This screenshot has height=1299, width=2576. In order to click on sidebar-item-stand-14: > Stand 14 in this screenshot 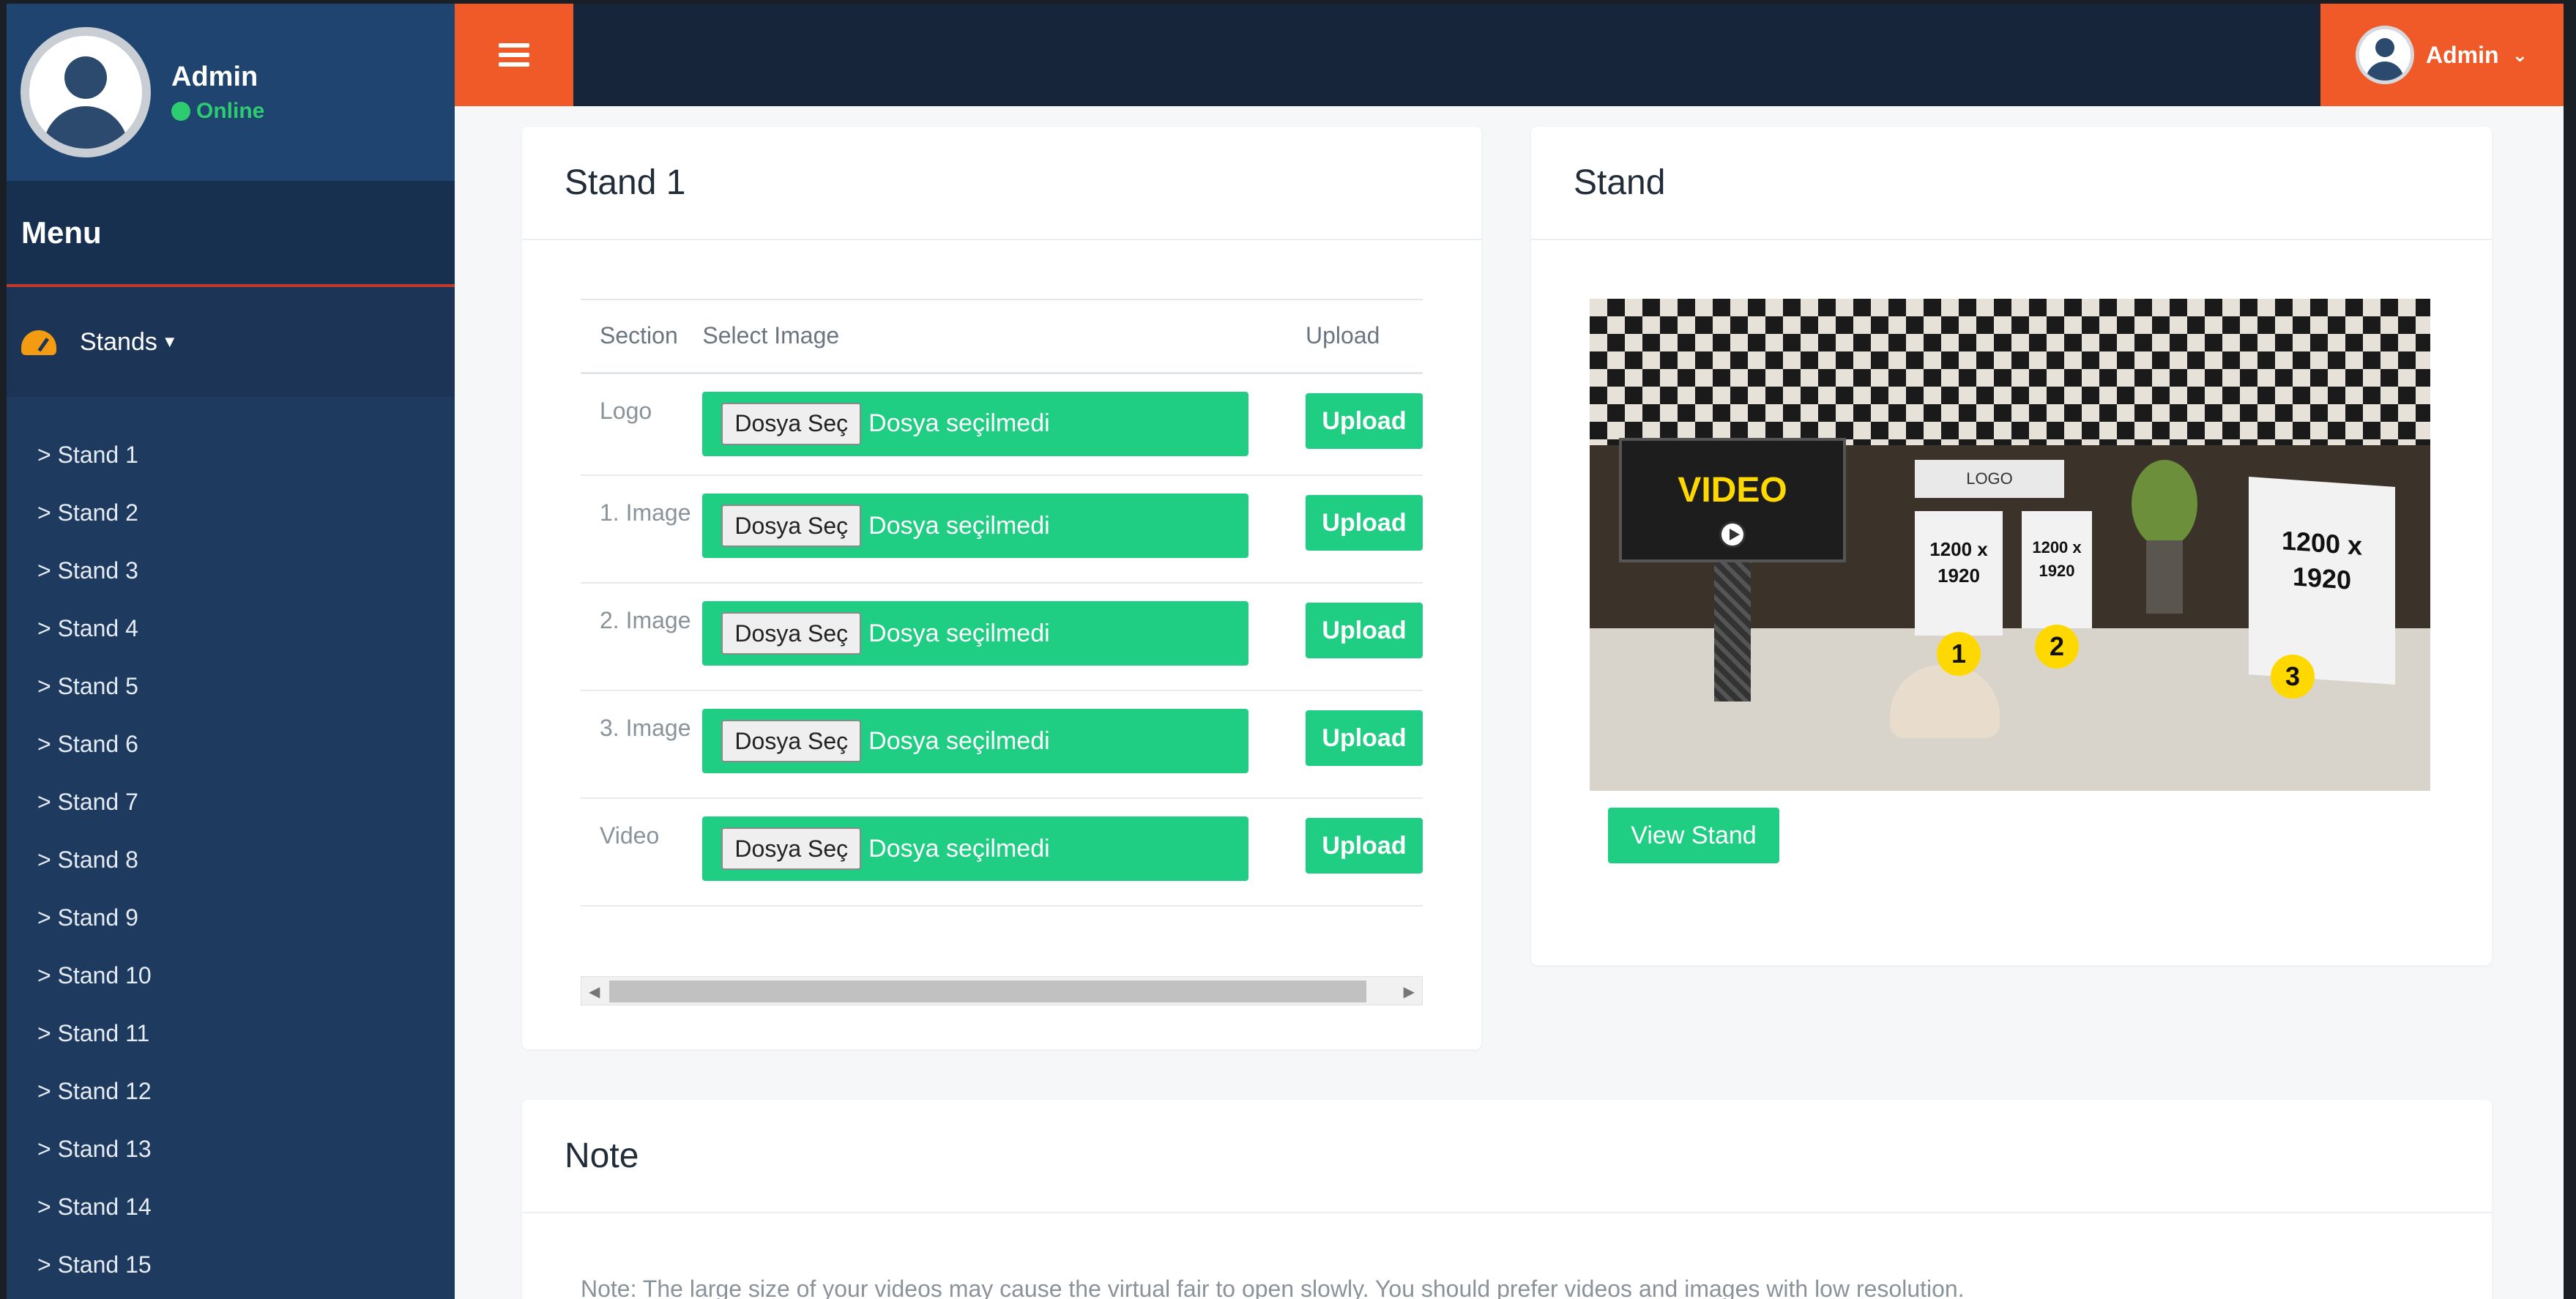, I will do `click(231, 1207)`.